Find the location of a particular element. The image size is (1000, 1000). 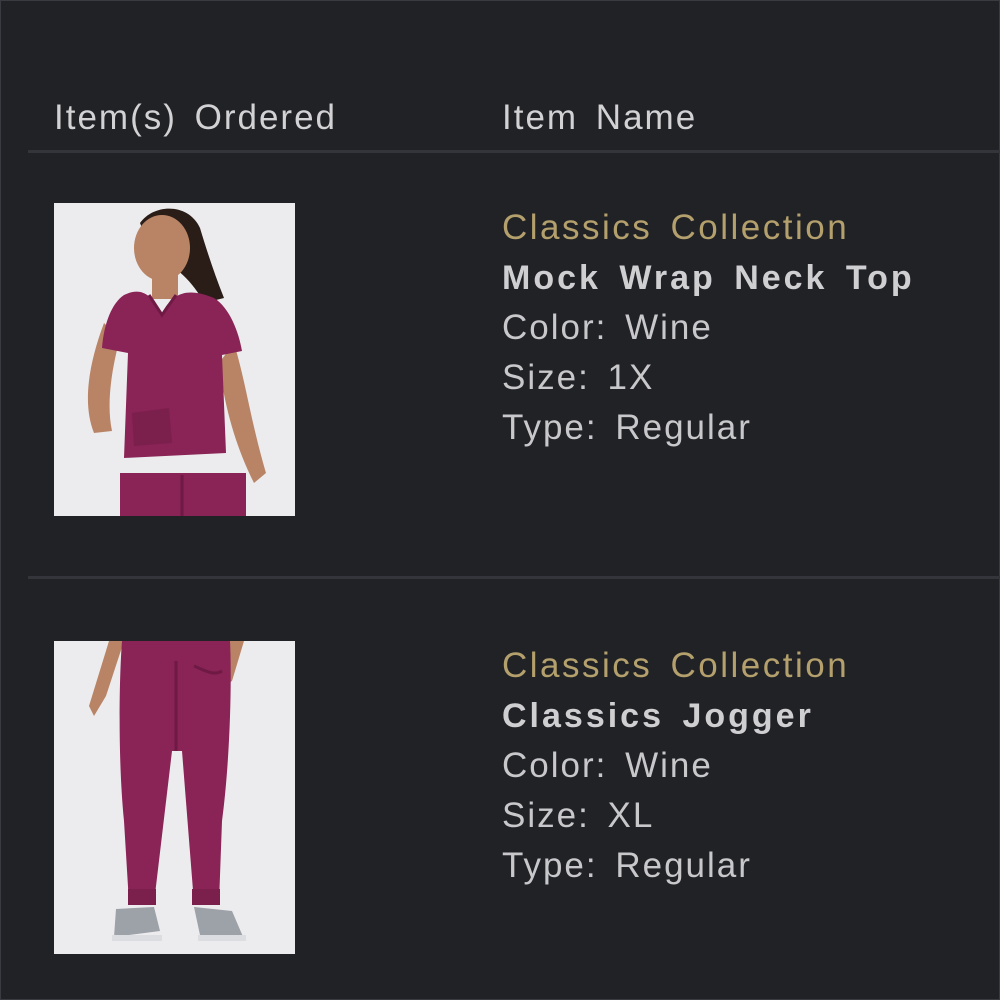

item-size: Size: 1X is located at coordinates (578, 377).